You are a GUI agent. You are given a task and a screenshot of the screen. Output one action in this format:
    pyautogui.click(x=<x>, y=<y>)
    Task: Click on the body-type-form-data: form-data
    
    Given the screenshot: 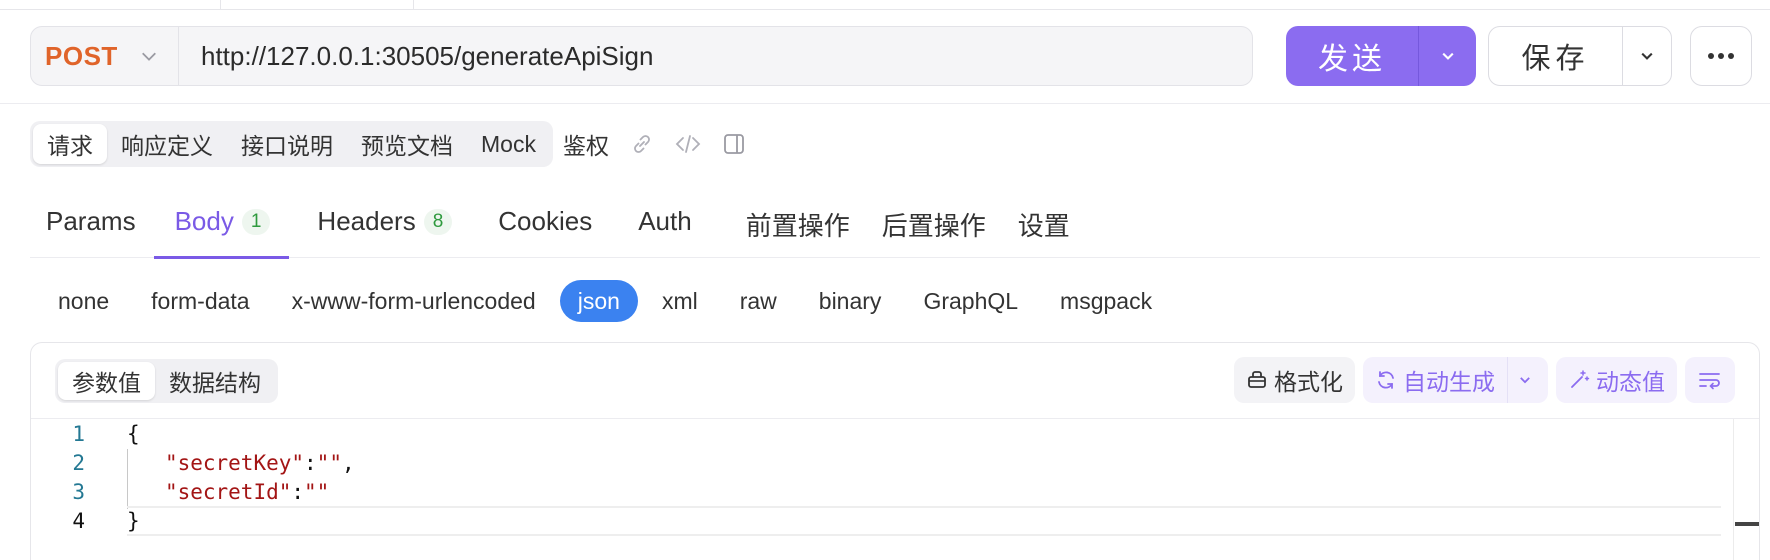 What is the action you would take?
    pyautogui.click(x=200, y=301)
    